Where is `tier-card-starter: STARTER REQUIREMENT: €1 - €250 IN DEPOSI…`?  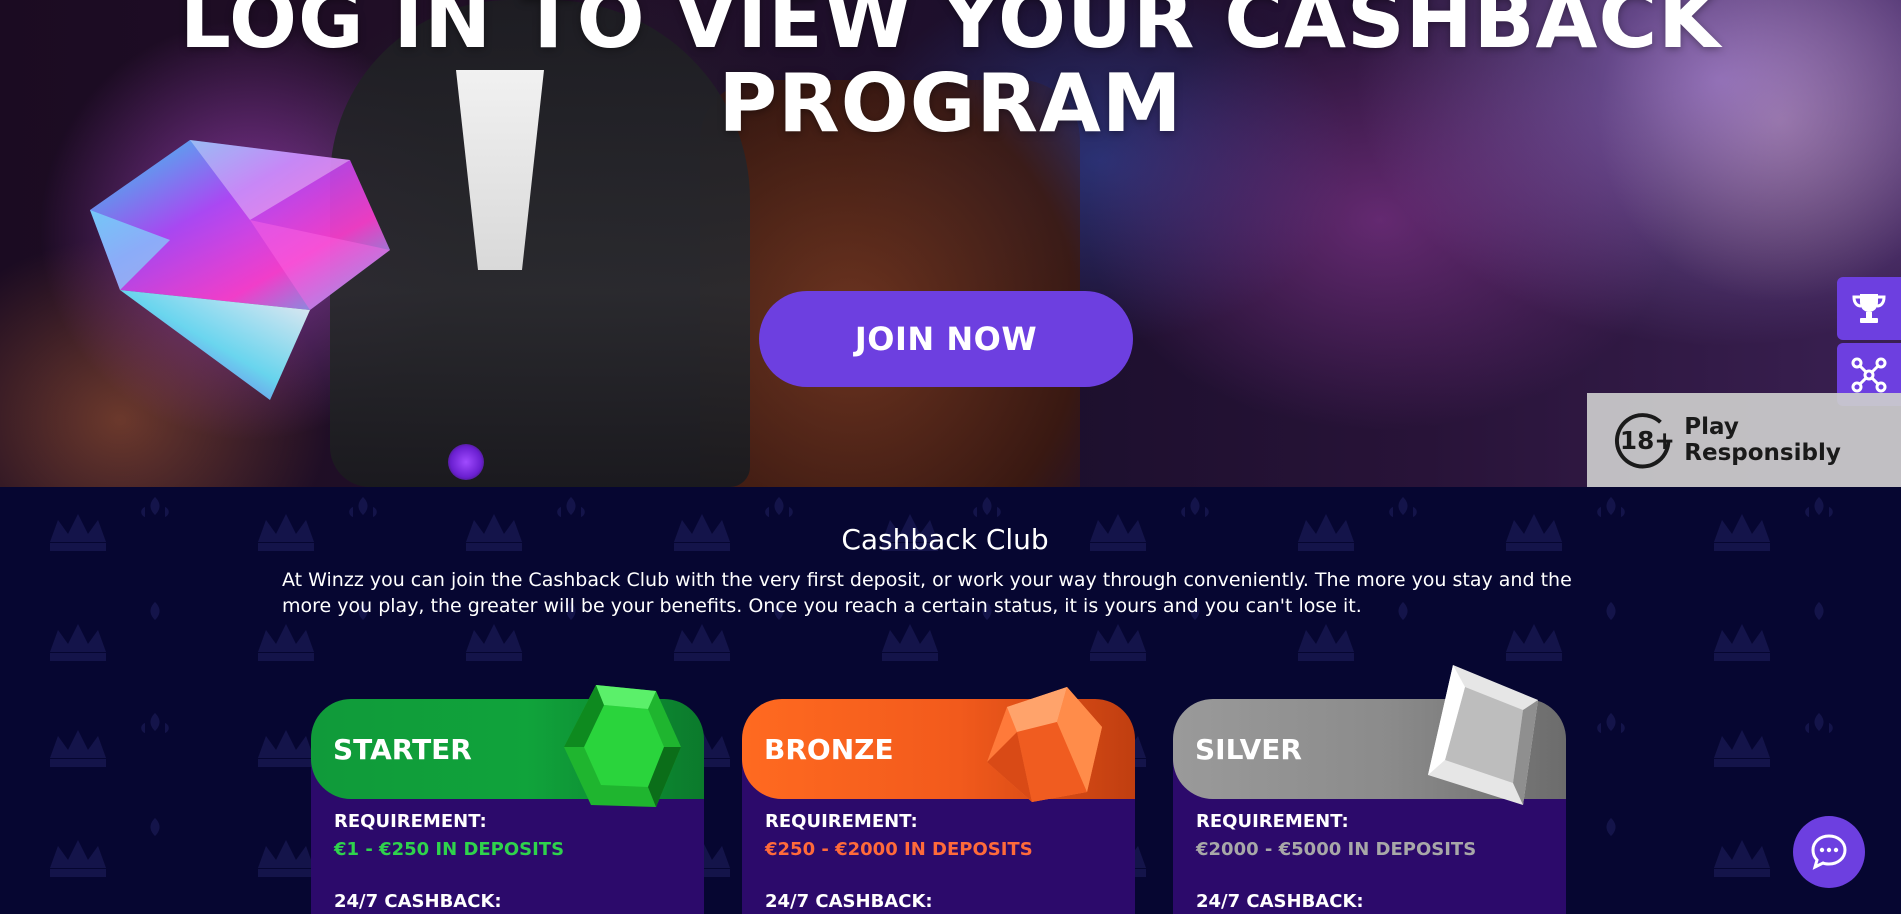 tier-card-starter: STARTER REQUIREMENT: €1 - €250 IN DEPOSI… is located at coordinates (507, 799).